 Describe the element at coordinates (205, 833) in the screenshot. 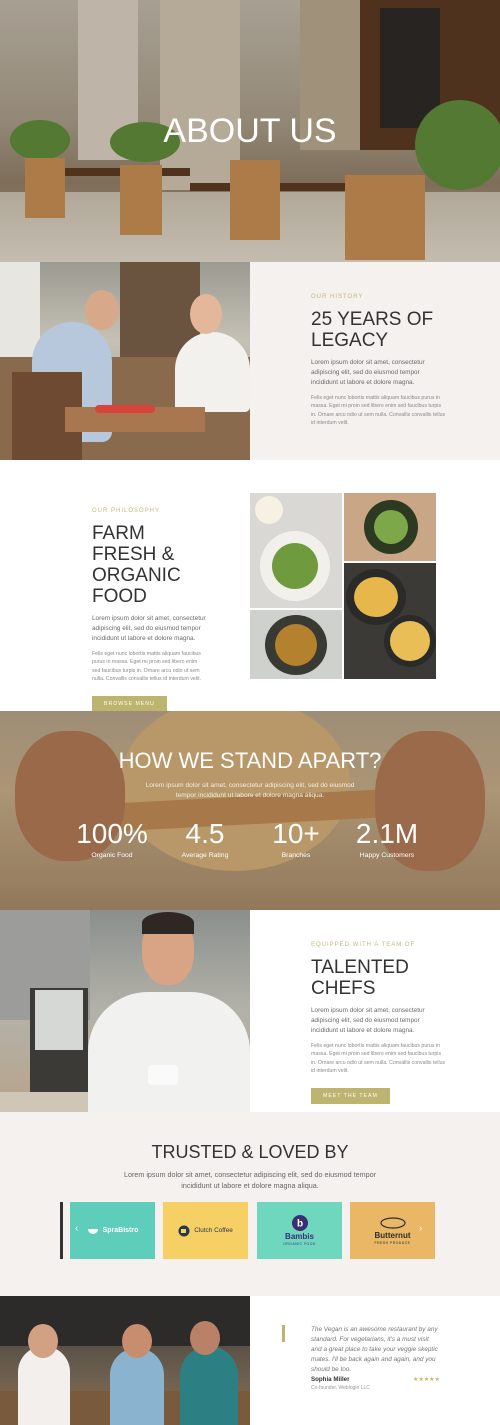

I see `stat-value: 4.5` at that location.